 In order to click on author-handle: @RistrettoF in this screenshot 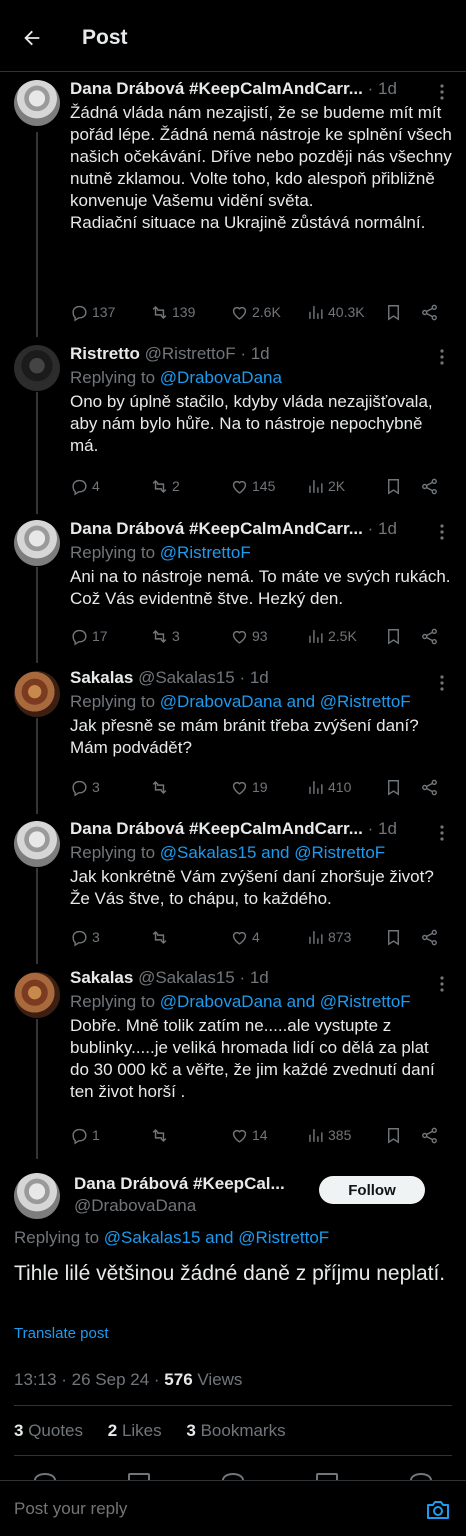, I will do `click(190, 353)`.